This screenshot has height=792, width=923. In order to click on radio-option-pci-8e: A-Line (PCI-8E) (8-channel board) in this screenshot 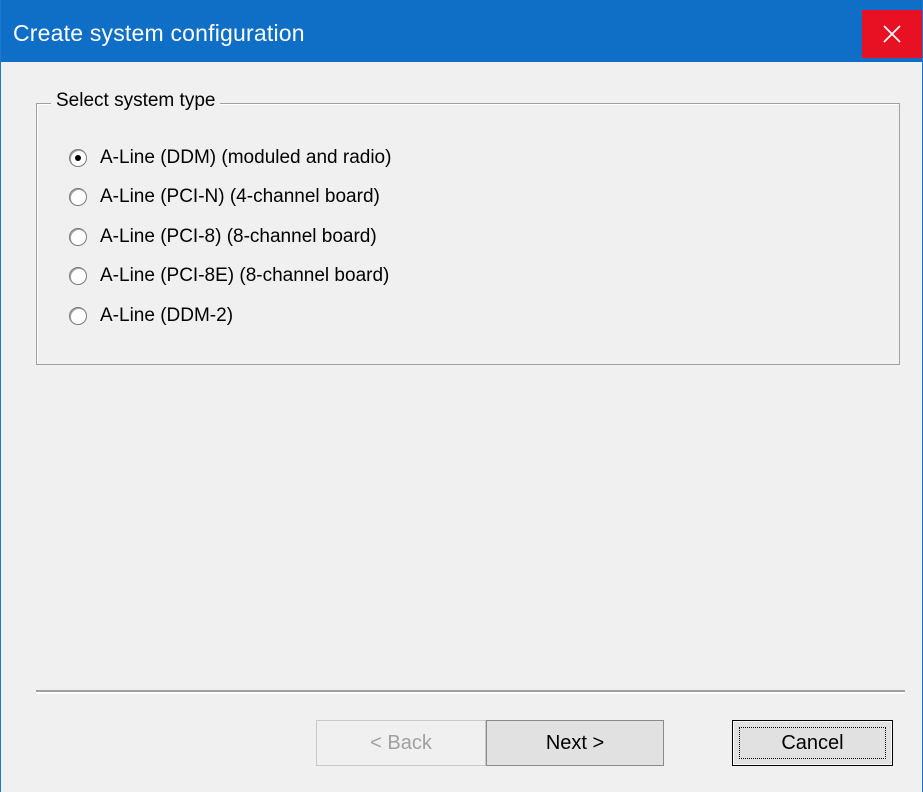, I will do `click(229, 276)`.